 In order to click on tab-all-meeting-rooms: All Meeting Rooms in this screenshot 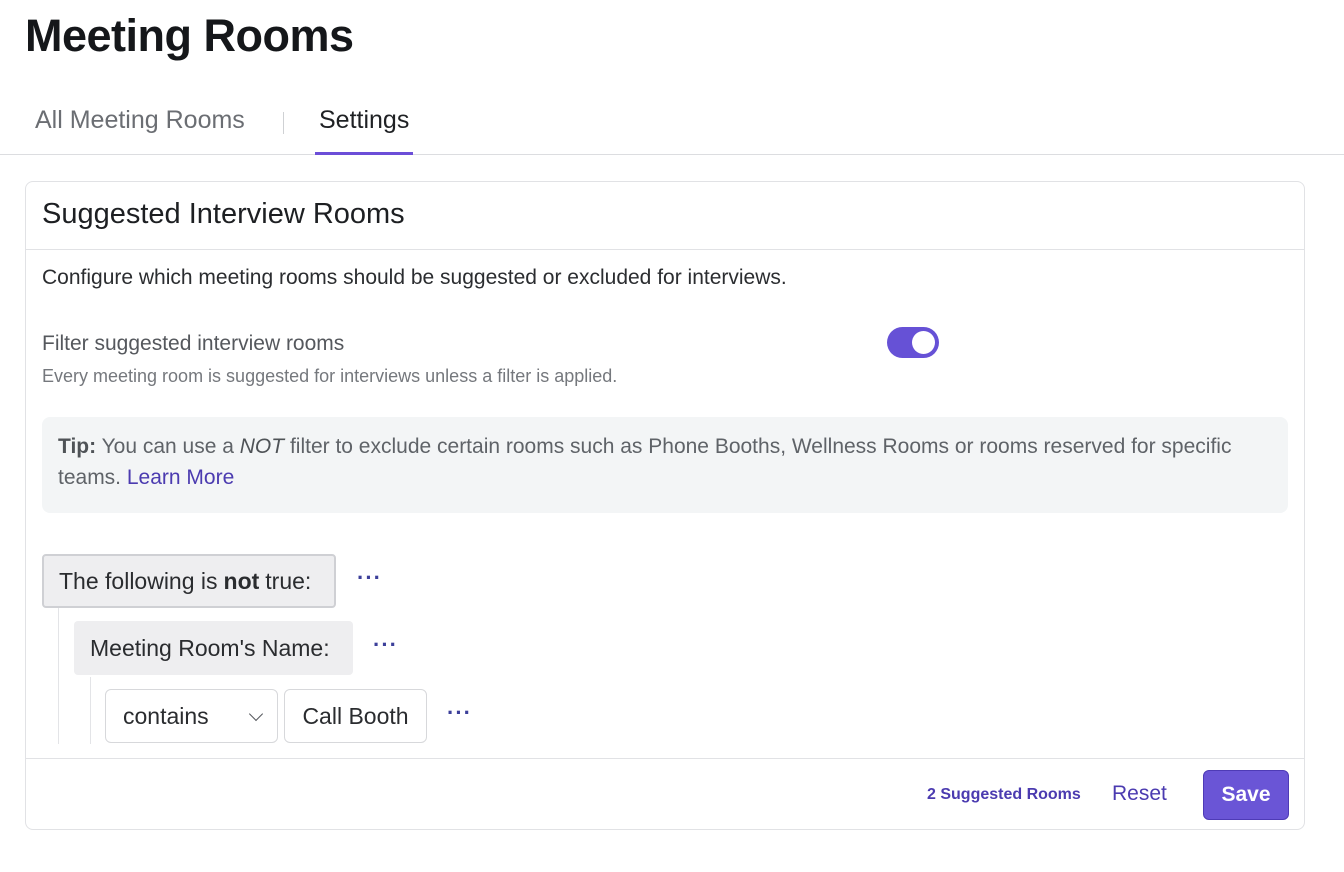, I will do `click(140, 120)`.